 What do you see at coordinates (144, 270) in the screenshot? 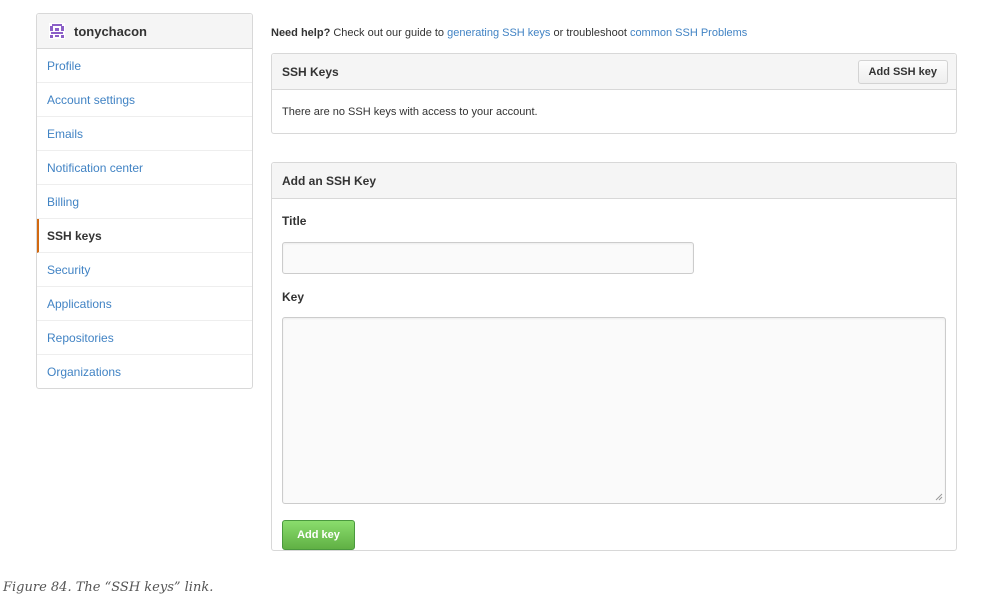
I see `sidebar-item-security: Security` at bounding box center [144, 270].